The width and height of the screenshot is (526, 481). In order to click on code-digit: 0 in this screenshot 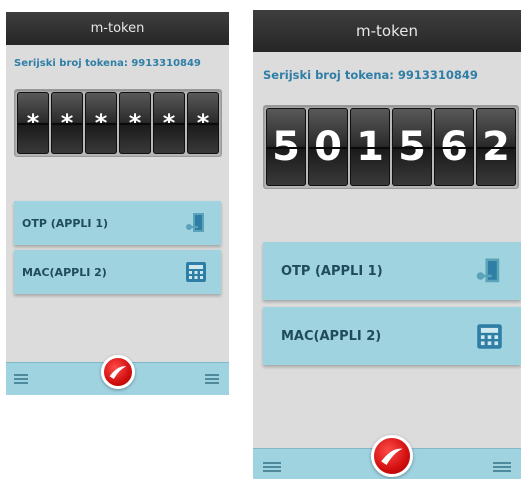, I will do `click(328, 147)`.